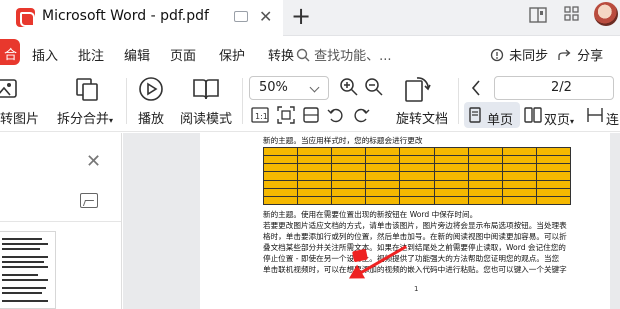 This screenshot has width=620, height=309. Describe the element at coordinates (422, 117) in the screenshot. I see `rotate-document-button: 旋转文档` at that location.